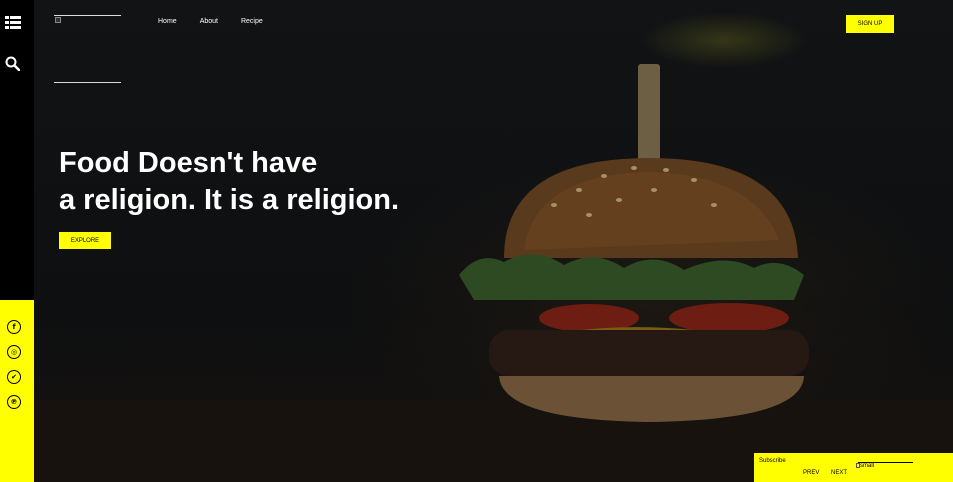 The image size is (953, 482). I want to click on next-button: NEXT, so click(839, 473).